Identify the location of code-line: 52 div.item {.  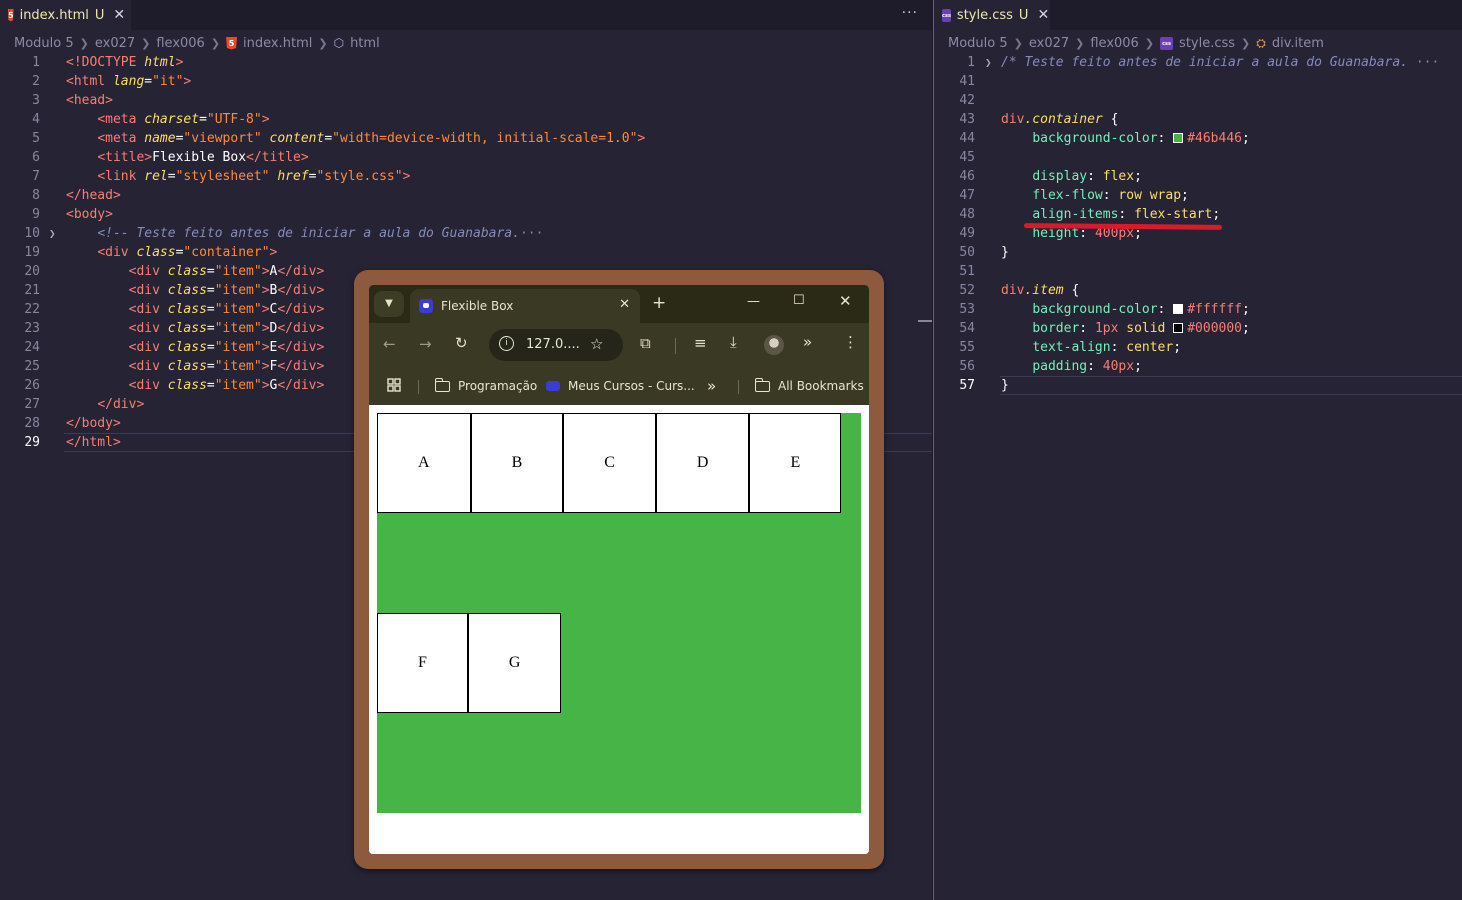
(1198, 290).